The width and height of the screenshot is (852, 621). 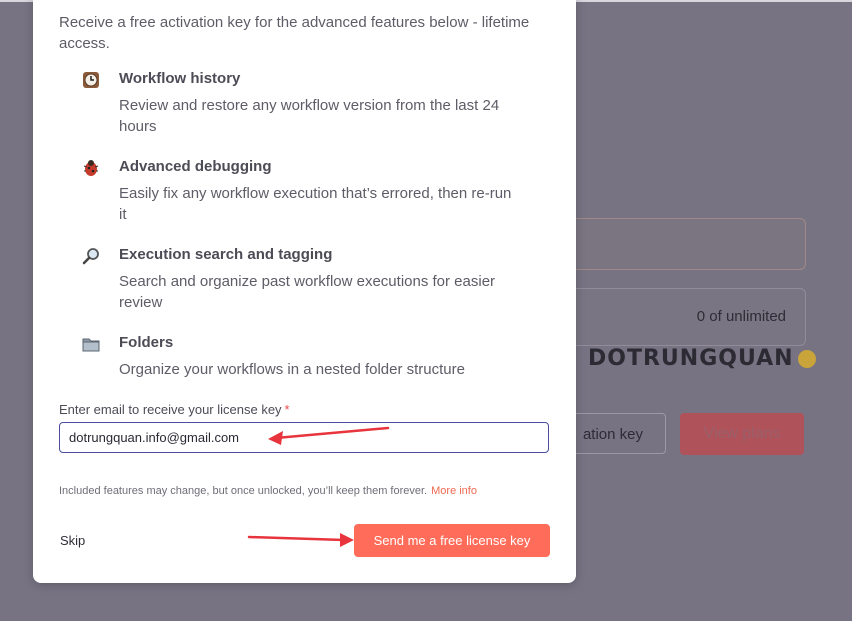 I want to click on more-info-link: More info, so click(x=454, y=491).